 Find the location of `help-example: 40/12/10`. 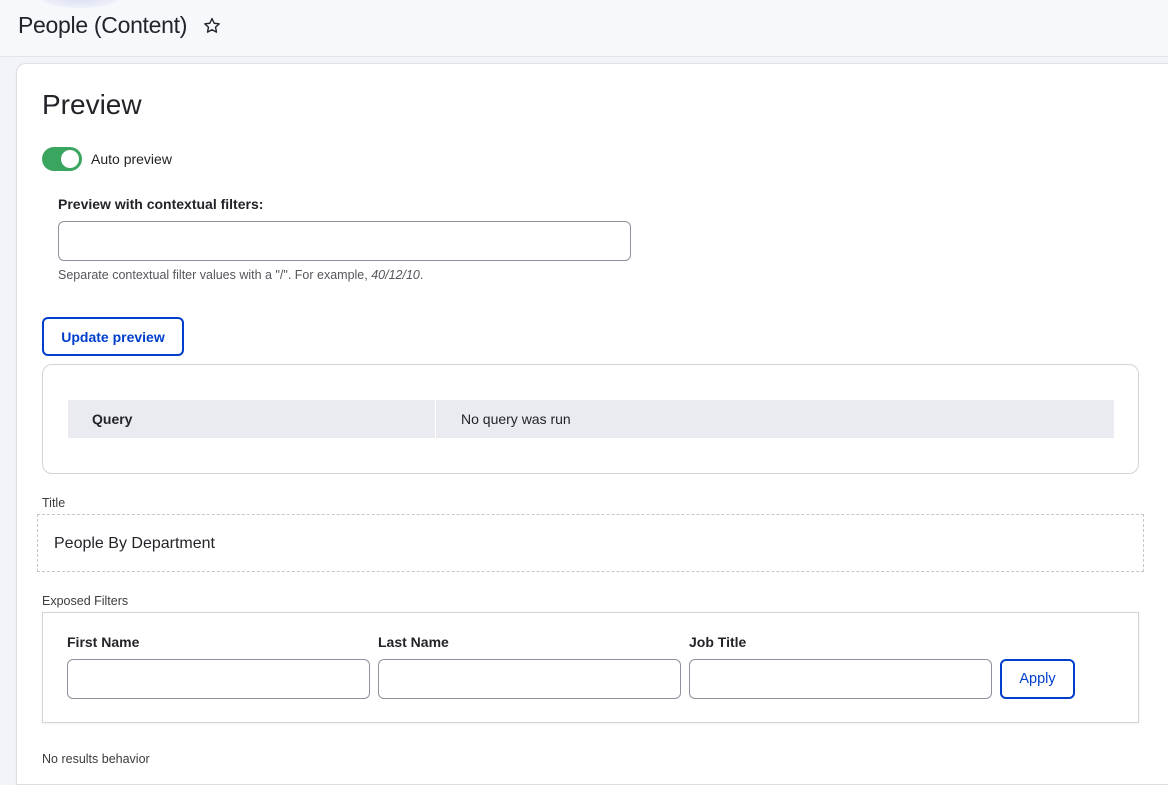

help-example: 40/12/10 is located at coordinates (395, 275).